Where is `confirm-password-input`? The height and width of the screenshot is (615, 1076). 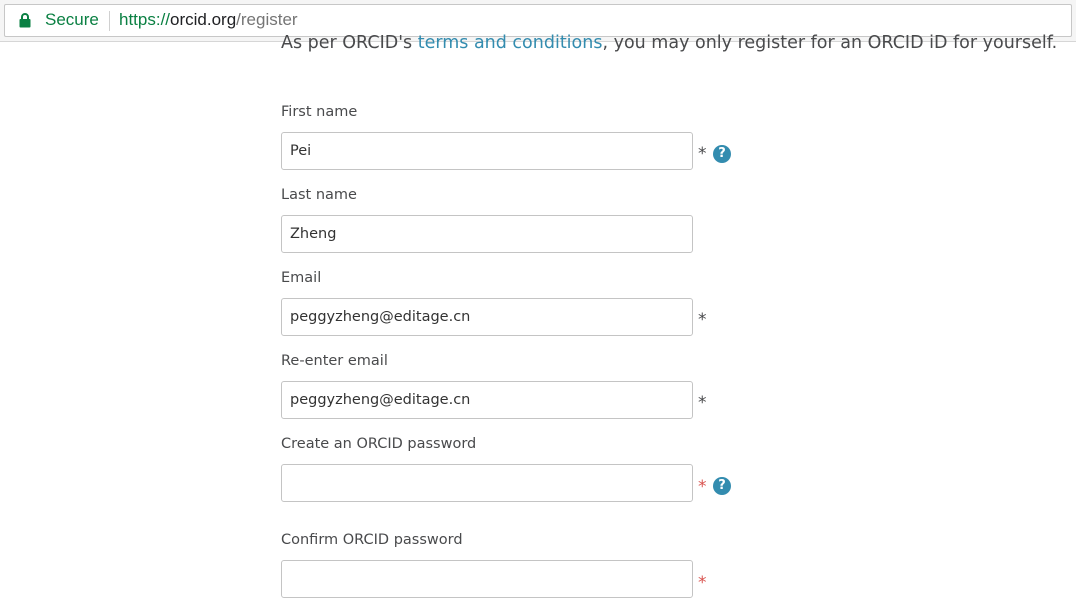 confirm-password-input is located at coordinates (487, 579).